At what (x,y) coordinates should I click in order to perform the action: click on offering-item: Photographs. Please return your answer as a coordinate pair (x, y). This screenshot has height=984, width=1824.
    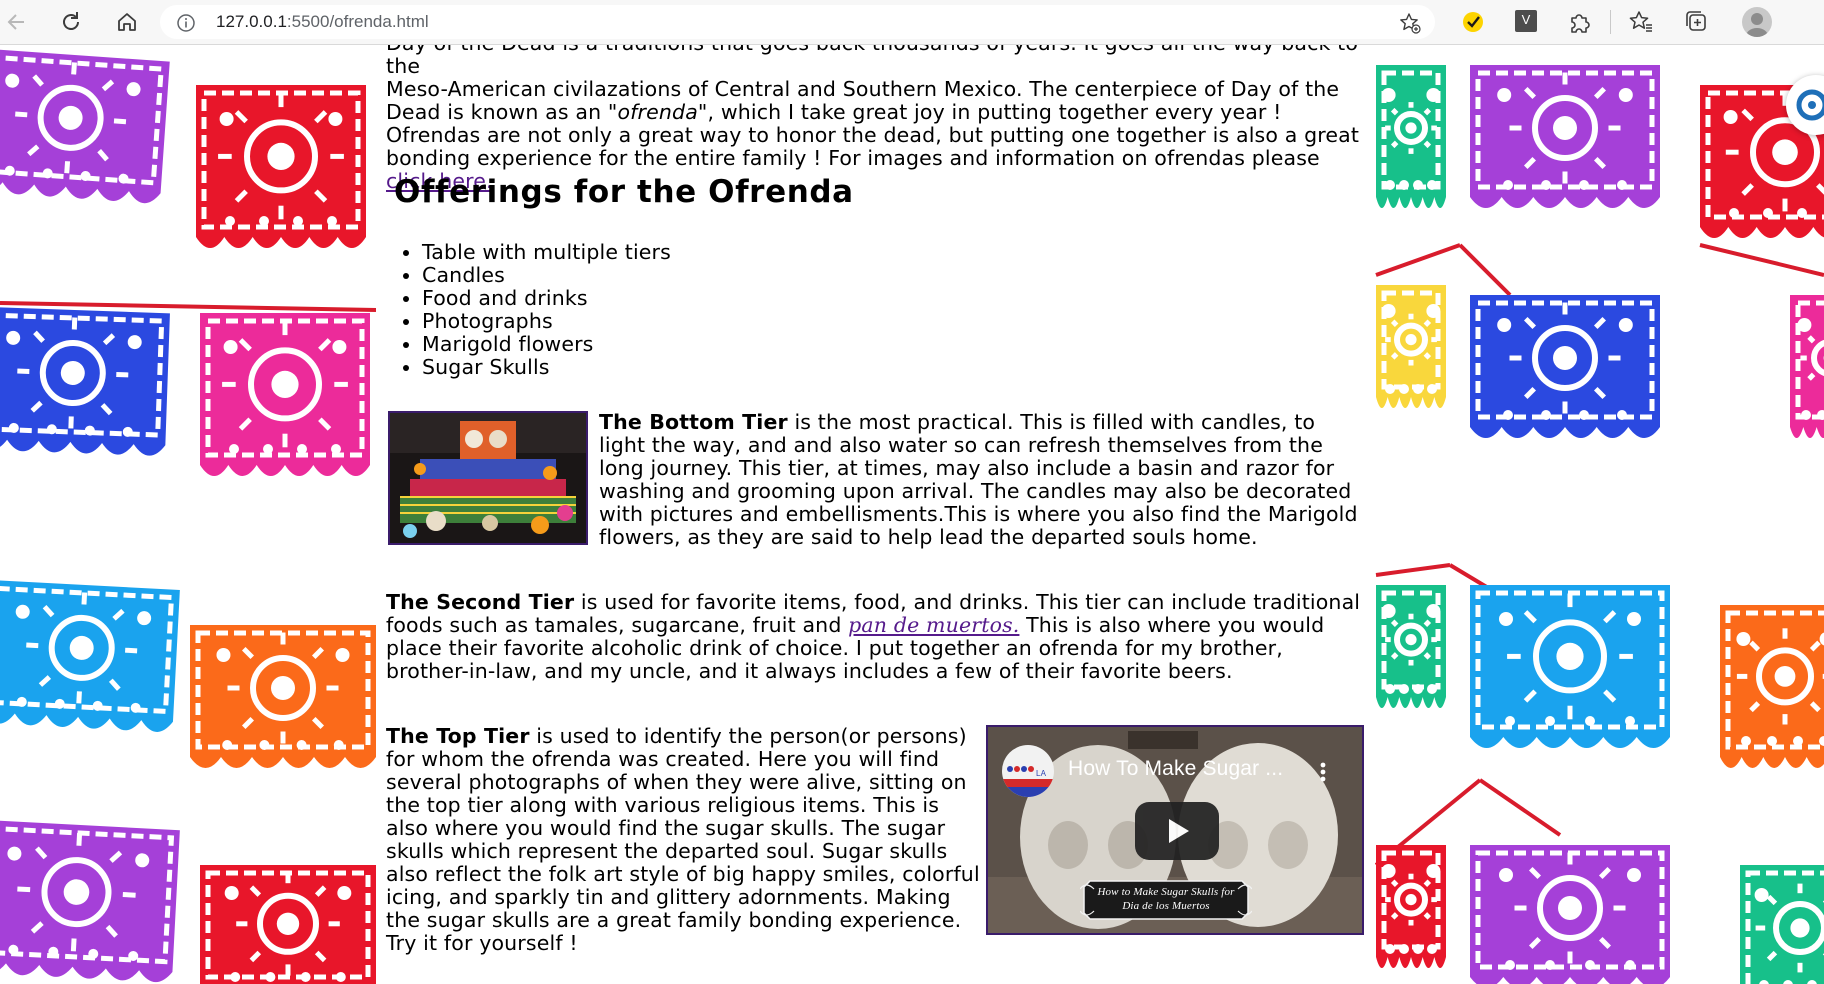
    Looking at the image, I should click on (546, 321).